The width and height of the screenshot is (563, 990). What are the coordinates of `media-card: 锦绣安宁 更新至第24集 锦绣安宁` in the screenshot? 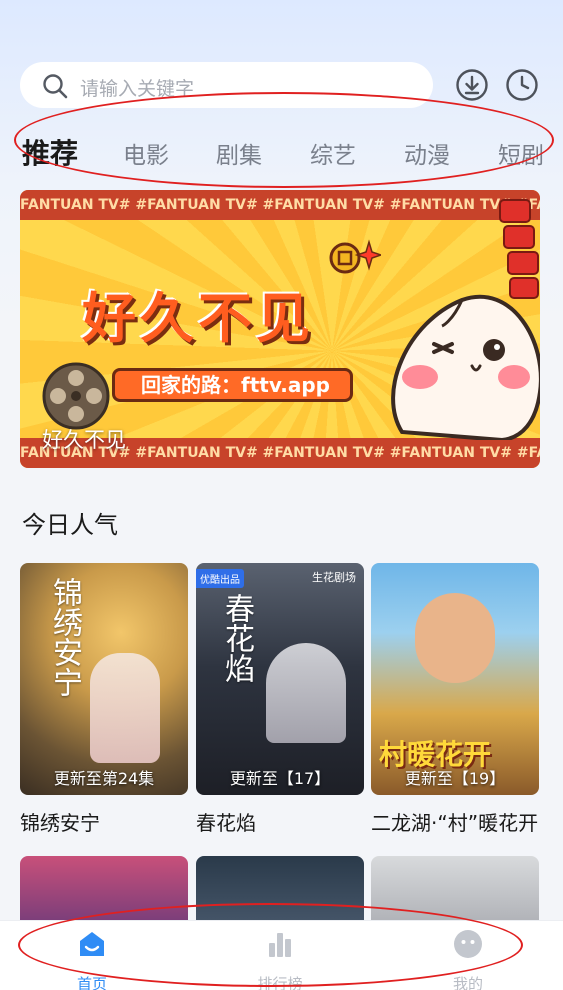 It's located at (104, 699).